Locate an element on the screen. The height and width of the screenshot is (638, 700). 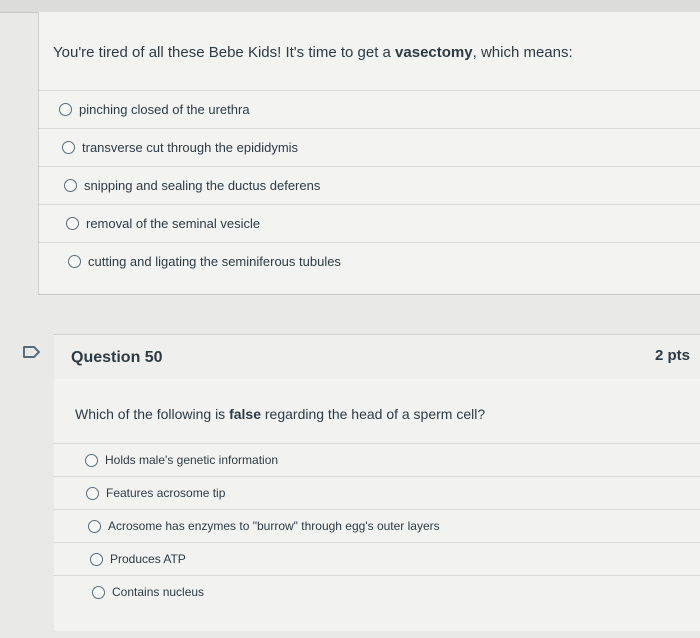
answer-option: Holds male's genetic information is located at coordinates (377, 459).